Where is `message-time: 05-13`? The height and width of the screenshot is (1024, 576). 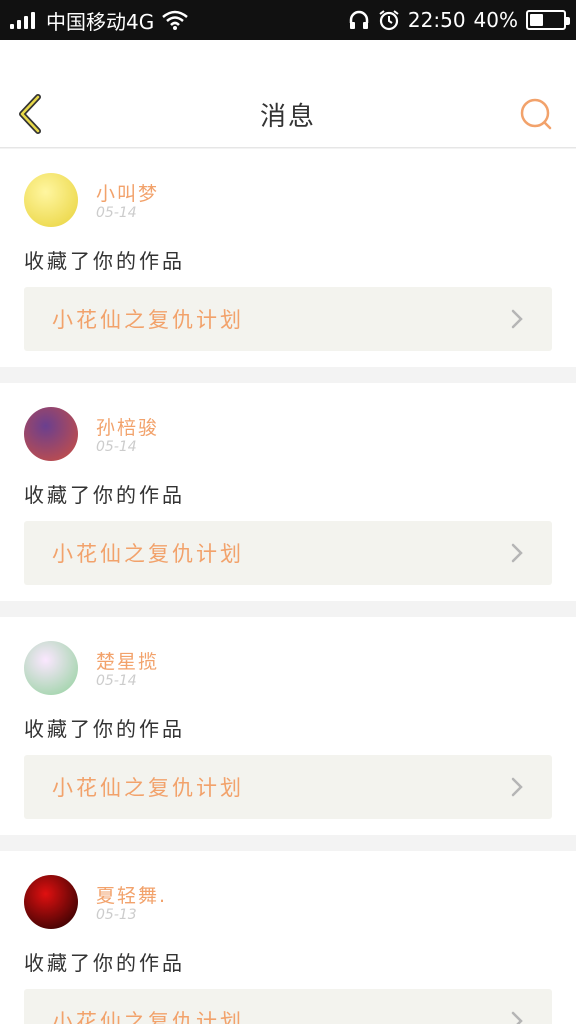 message-time: 05-13 is located at coordinates (116, 915).